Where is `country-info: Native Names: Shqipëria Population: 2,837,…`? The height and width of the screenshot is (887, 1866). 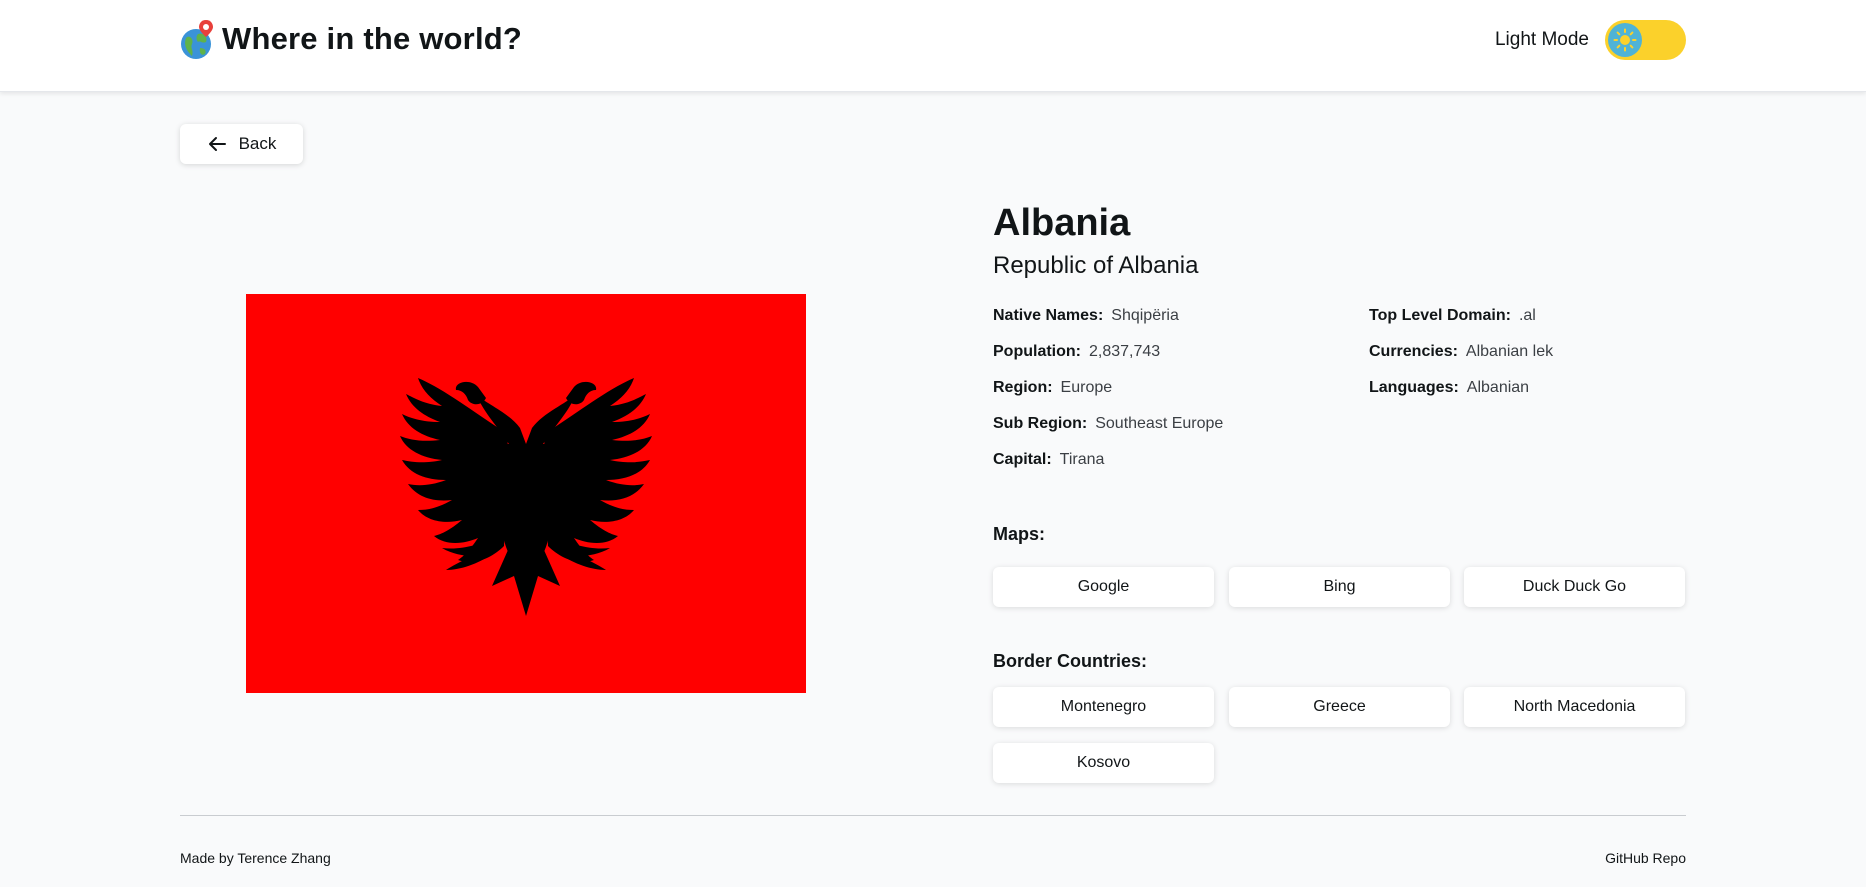
country-info: Native Names: Shqipëria Population: 2,837,… is located at coordinates (1339, 401).